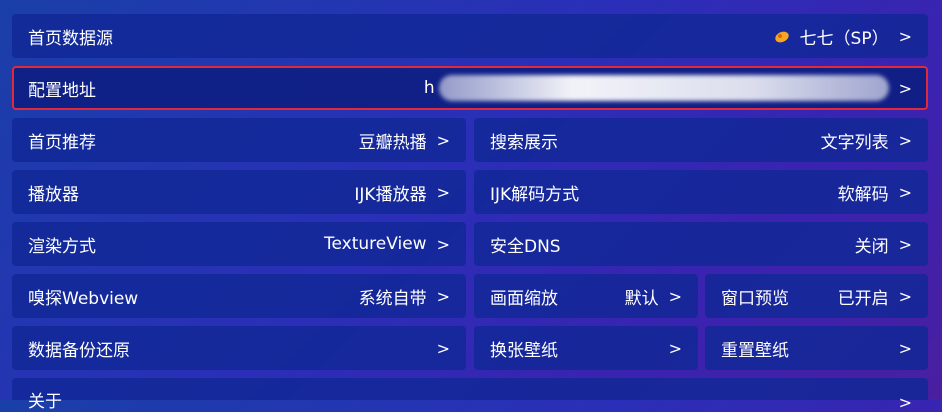  What do you see at coordinates (816, 296) in the screenshot?
I see `window-preview-row: 窗口预览 已开启 >` at bounding box center [816, 296].